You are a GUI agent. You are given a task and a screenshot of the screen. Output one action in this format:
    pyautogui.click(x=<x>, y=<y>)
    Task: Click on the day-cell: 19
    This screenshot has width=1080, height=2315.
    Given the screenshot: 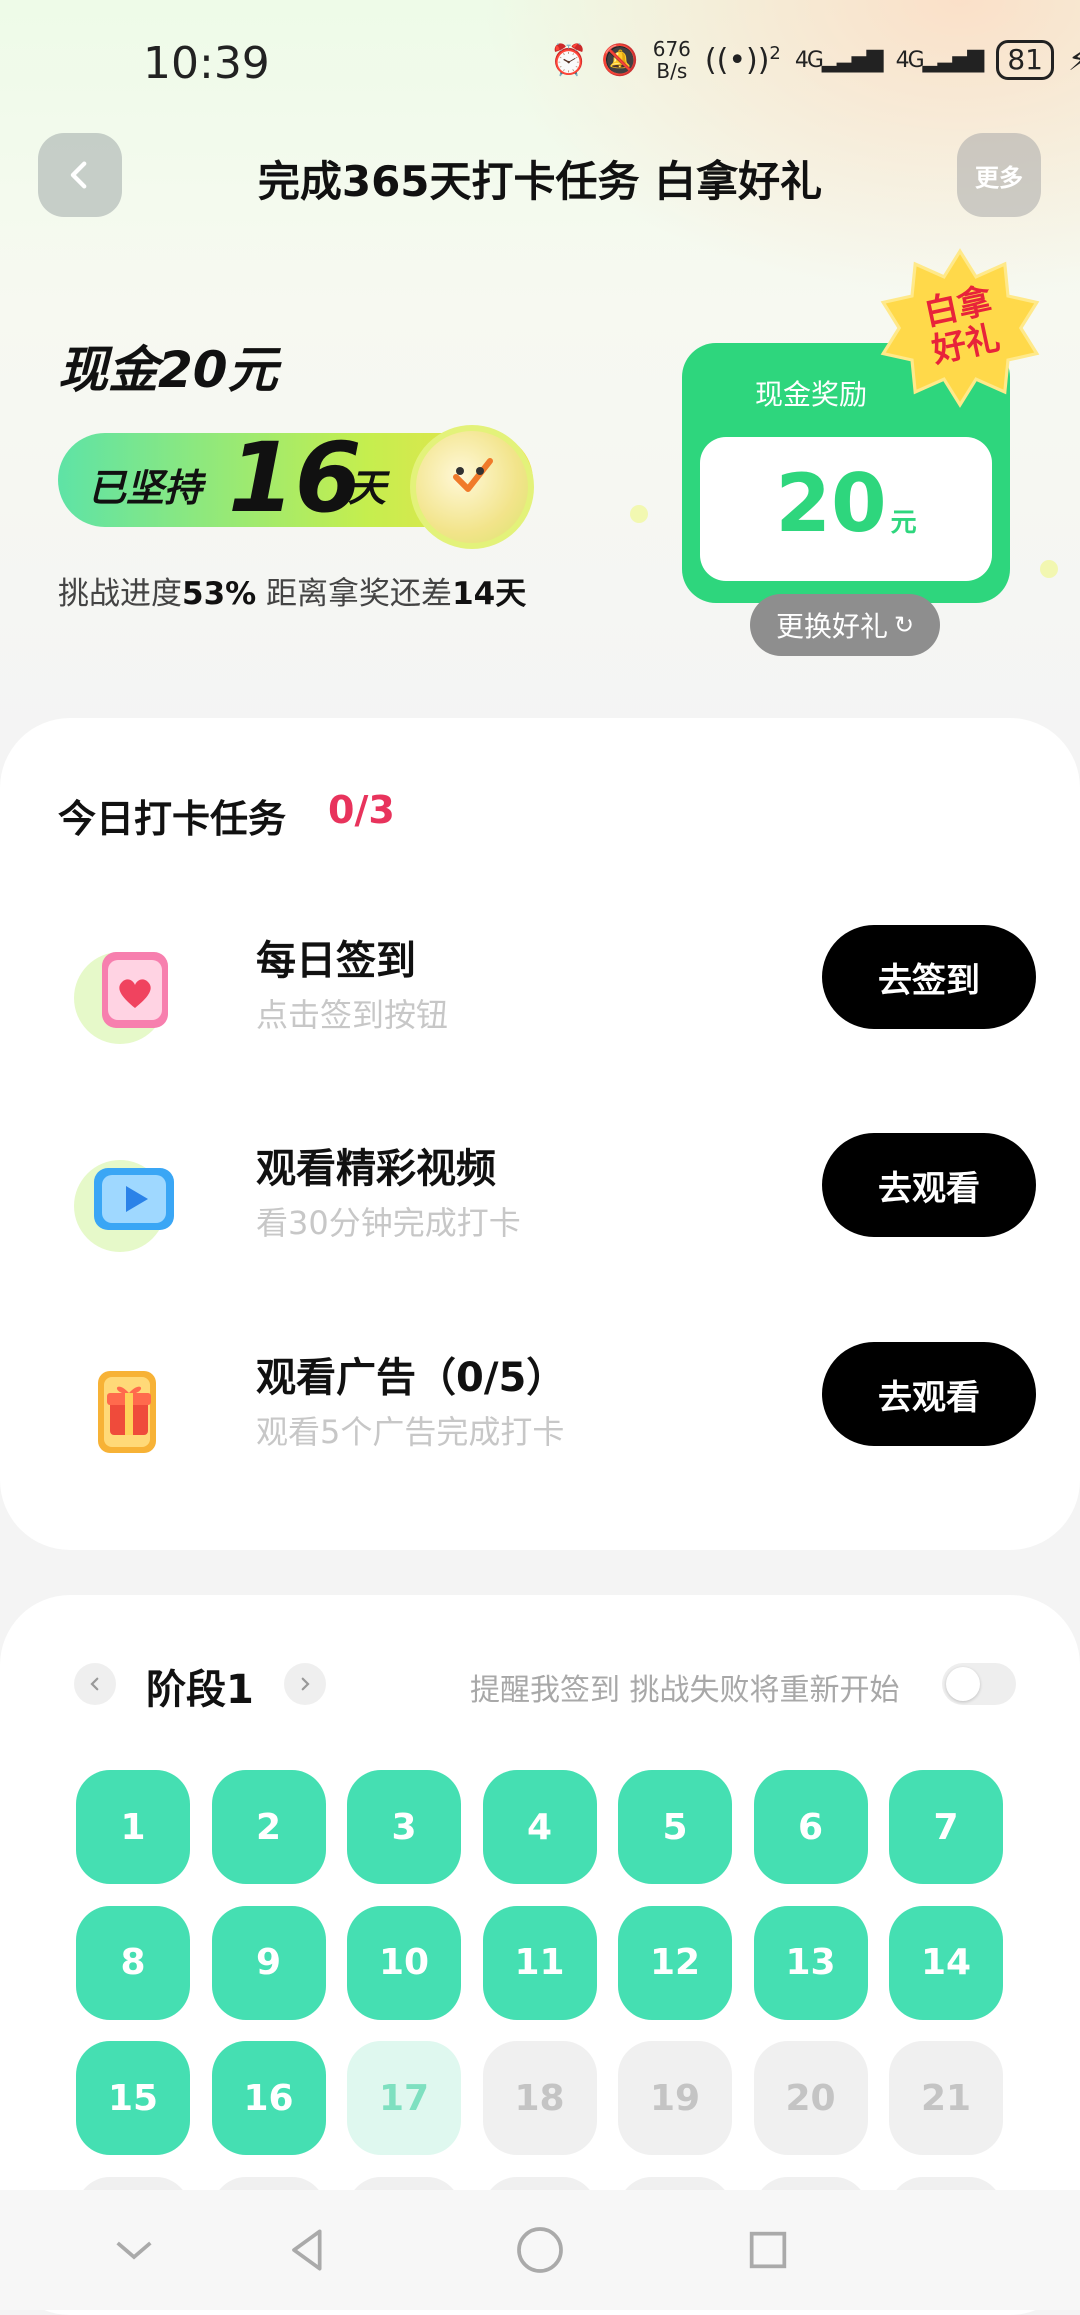 What is the action you would take?
    pyautogui.click(x=675, y=2098)
    